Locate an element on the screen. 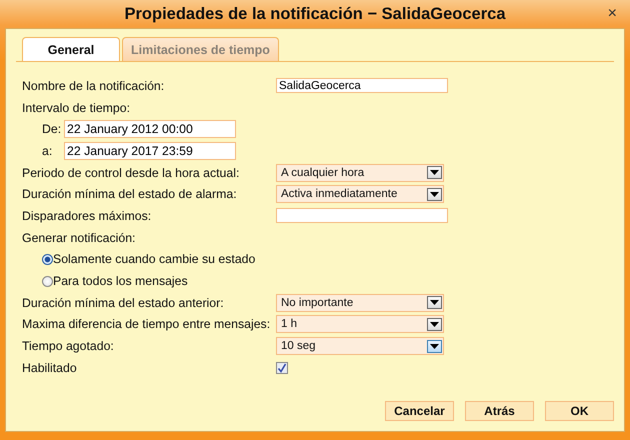  tab: General is located at coordinates (71, 49).